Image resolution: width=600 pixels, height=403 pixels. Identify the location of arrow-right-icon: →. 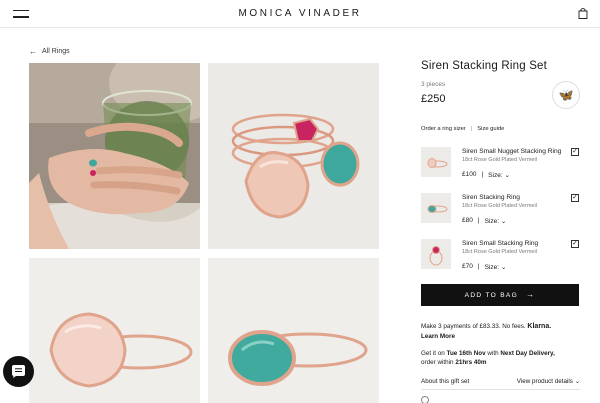
(531, 294).